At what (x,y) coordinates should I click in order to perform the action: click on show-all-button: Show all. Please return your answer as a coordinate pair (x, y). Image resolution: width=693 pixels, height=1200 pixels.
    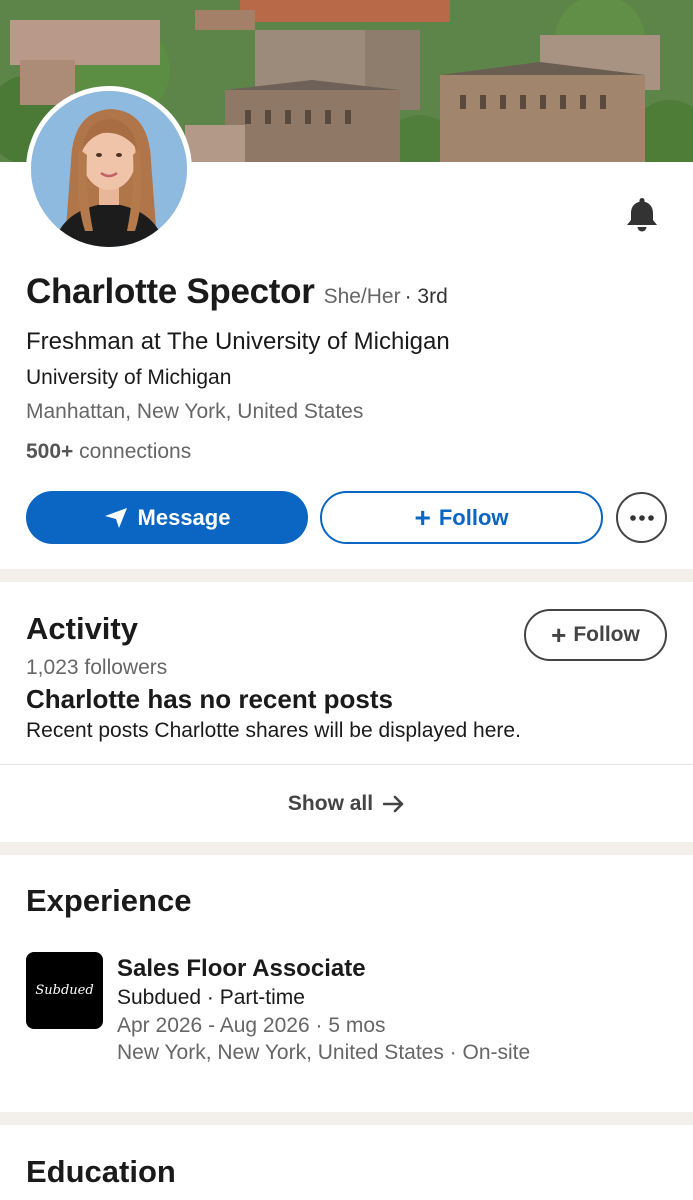
    Looking at the image, I should click on (346, 804).